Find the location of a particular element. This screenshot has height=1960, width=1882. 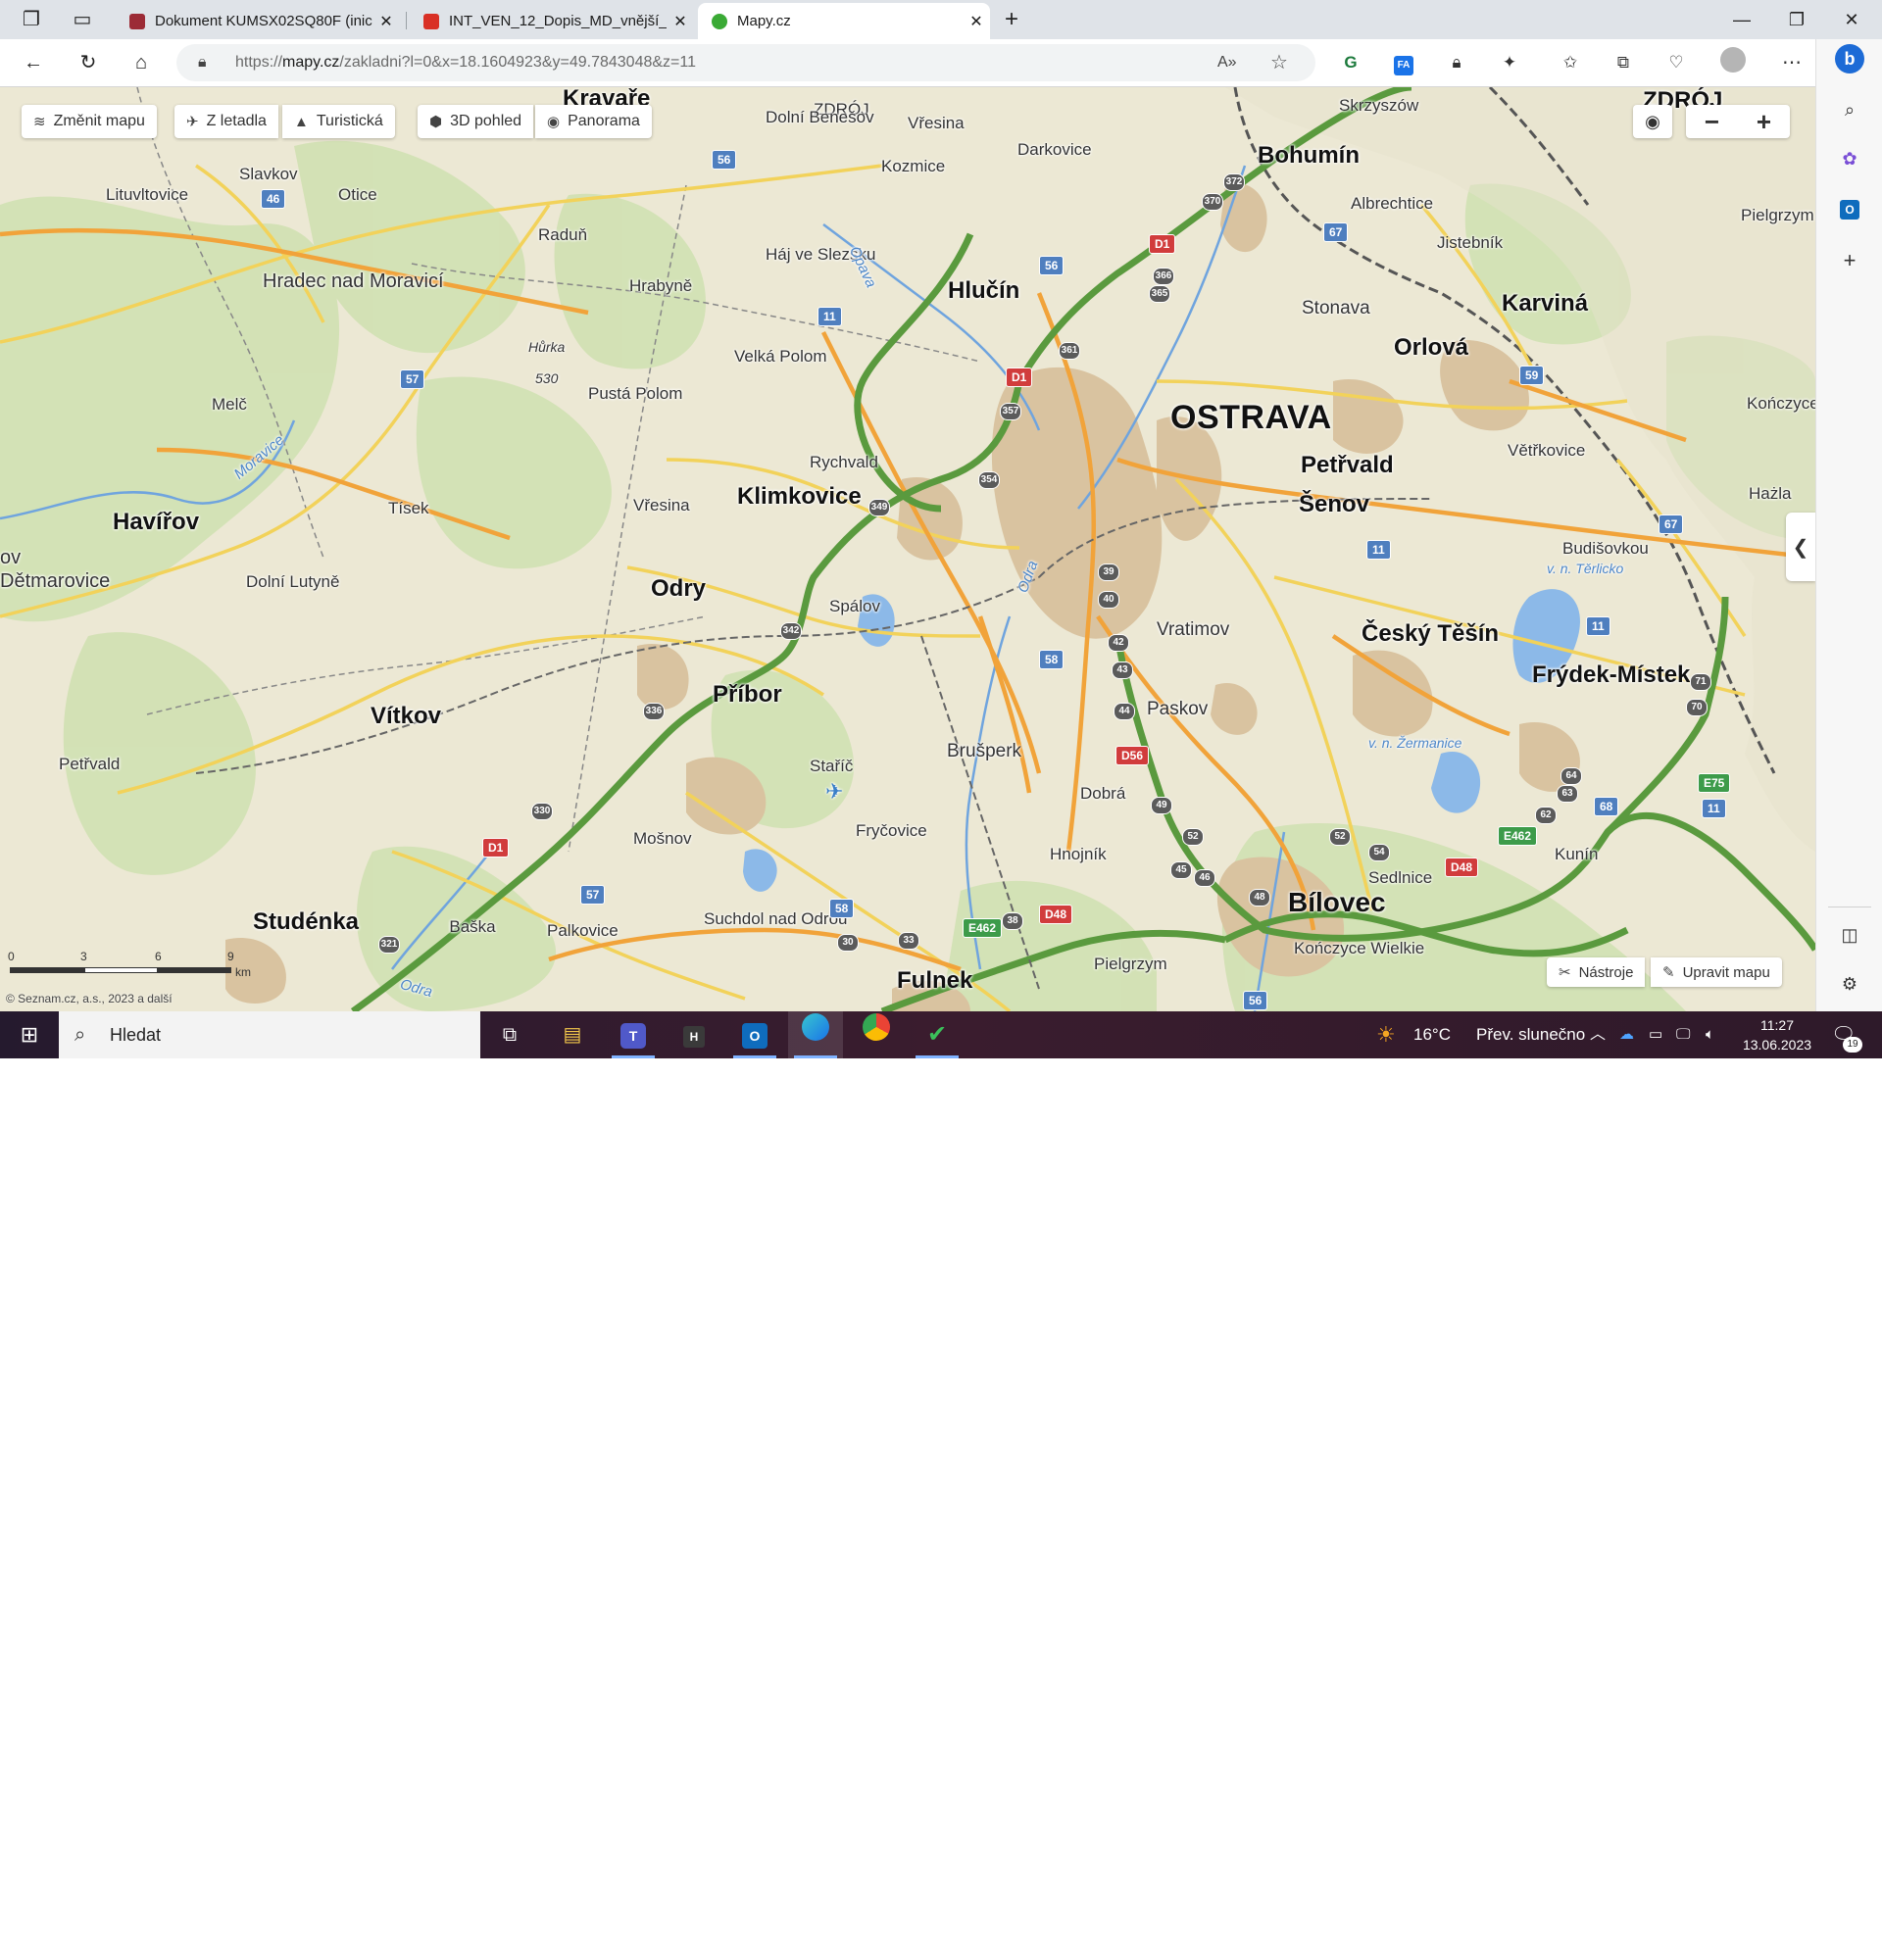

road-shield: 11 is located at coordinates (1379, 550).